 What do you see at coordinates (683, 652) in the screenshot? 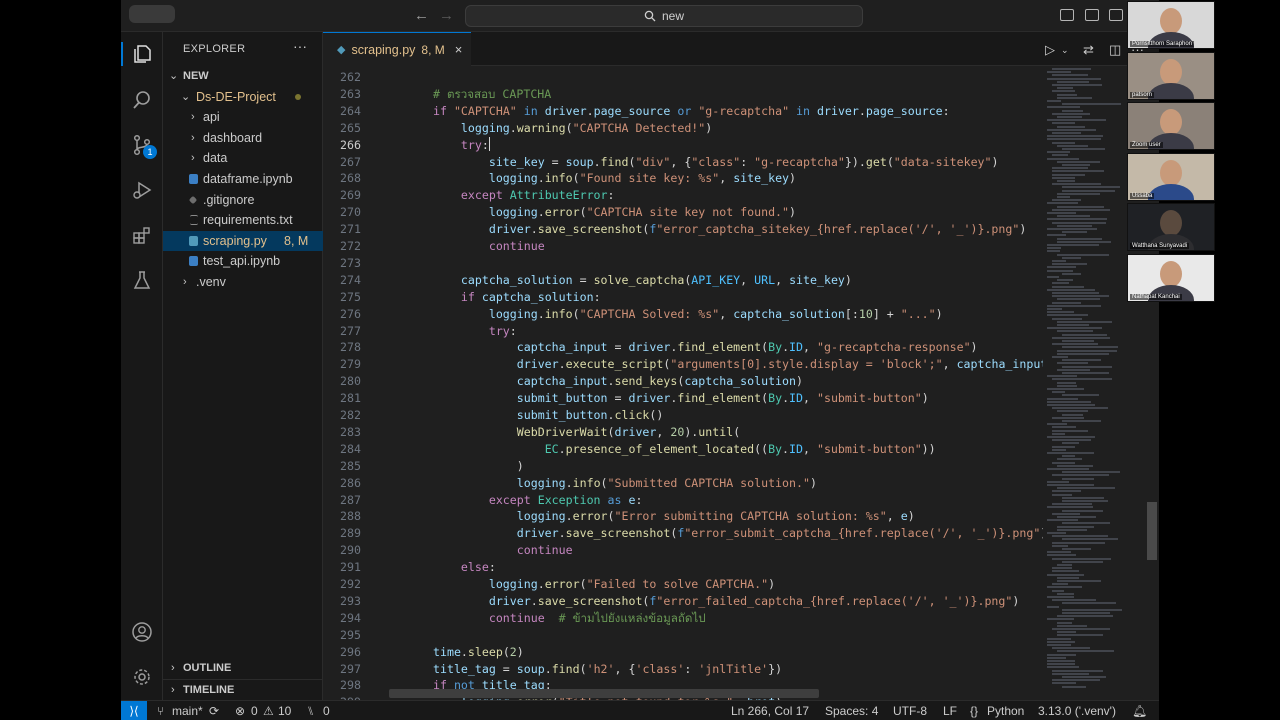
I see `code-line: 296 time.sleep(2)` at bounding box center [683, 652].